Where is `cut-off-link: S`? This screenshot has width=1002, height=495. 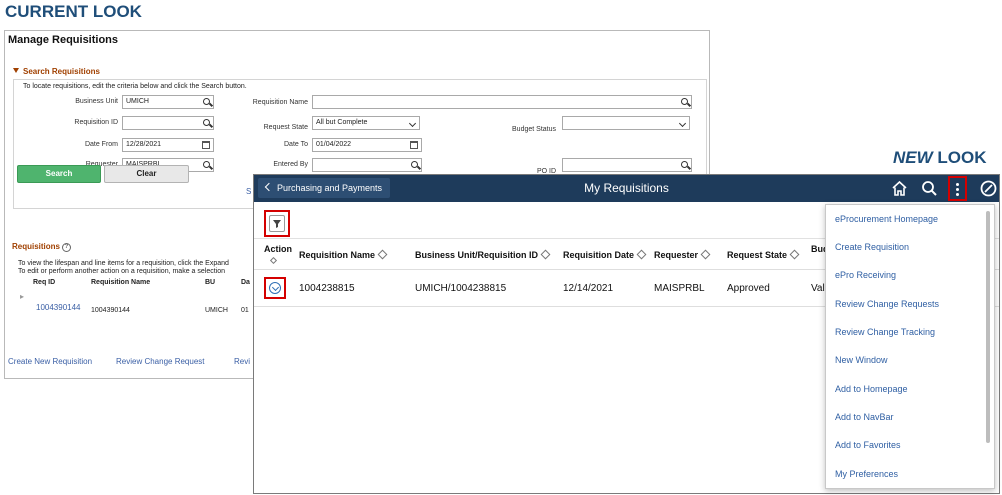
cut-off-link: S is located at coordinates (248, 191).